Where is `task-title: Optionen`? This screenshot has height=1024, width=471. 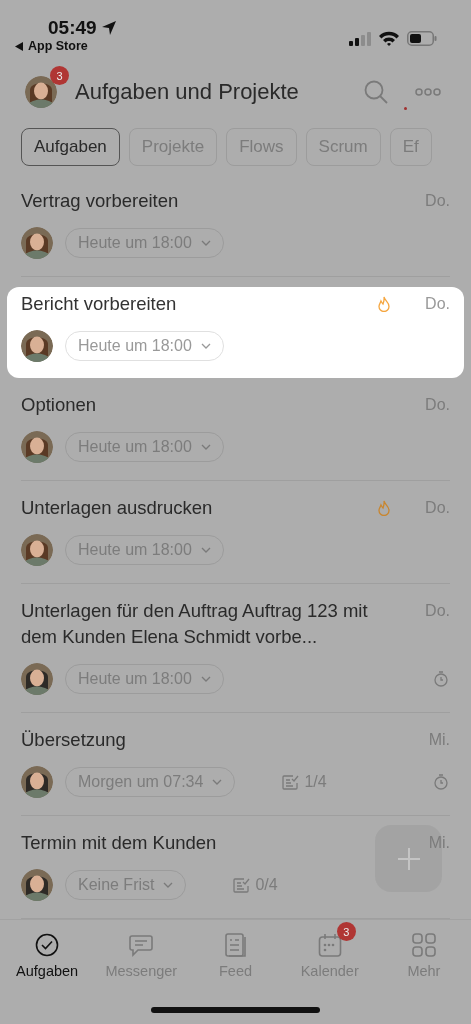
task-title: Optionen is located at coordinates (59, 405).